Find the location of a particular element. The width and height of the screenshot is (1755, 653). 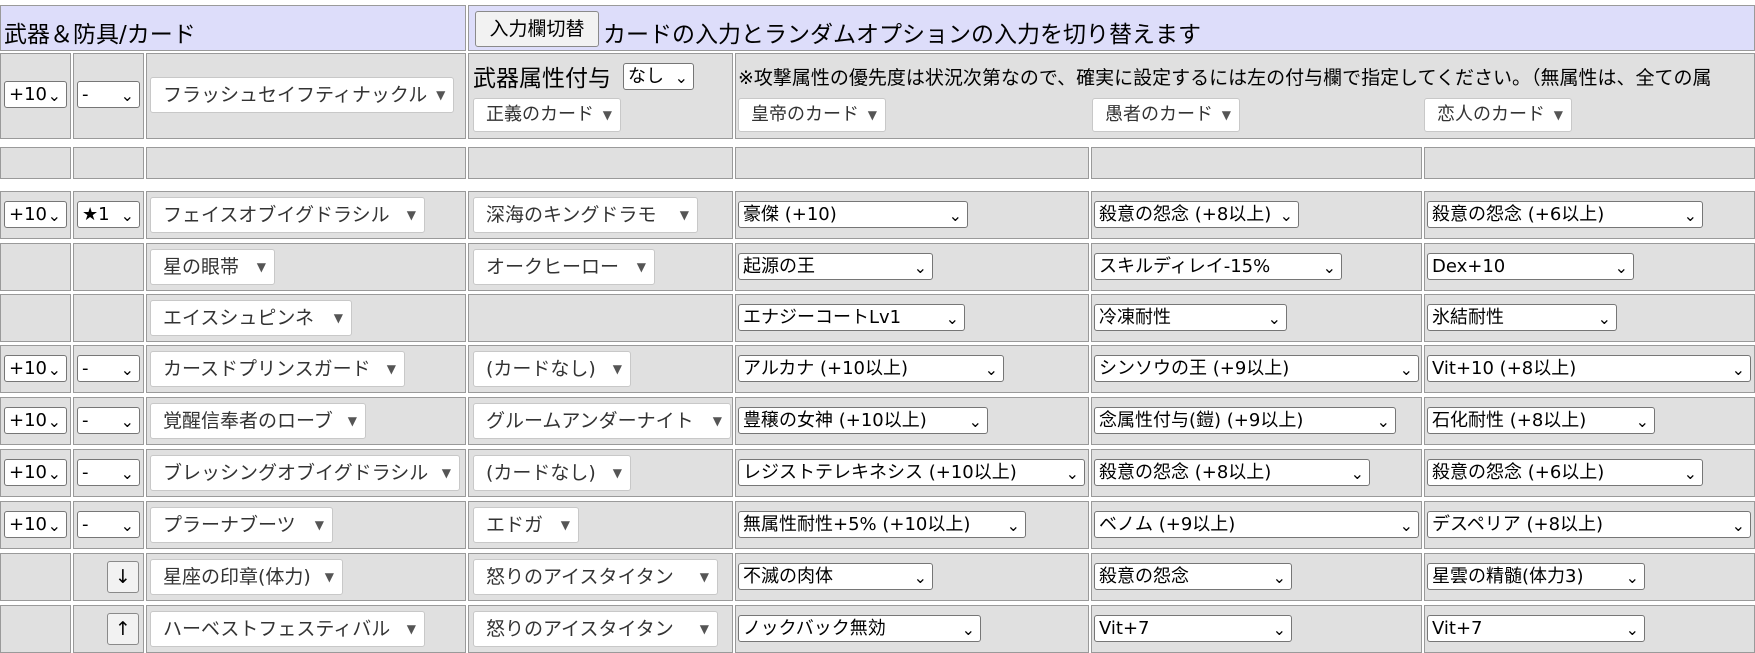

random-option-select: 石化耐性 (+8以上) ⌄ is located at coordinates (1541, 420).